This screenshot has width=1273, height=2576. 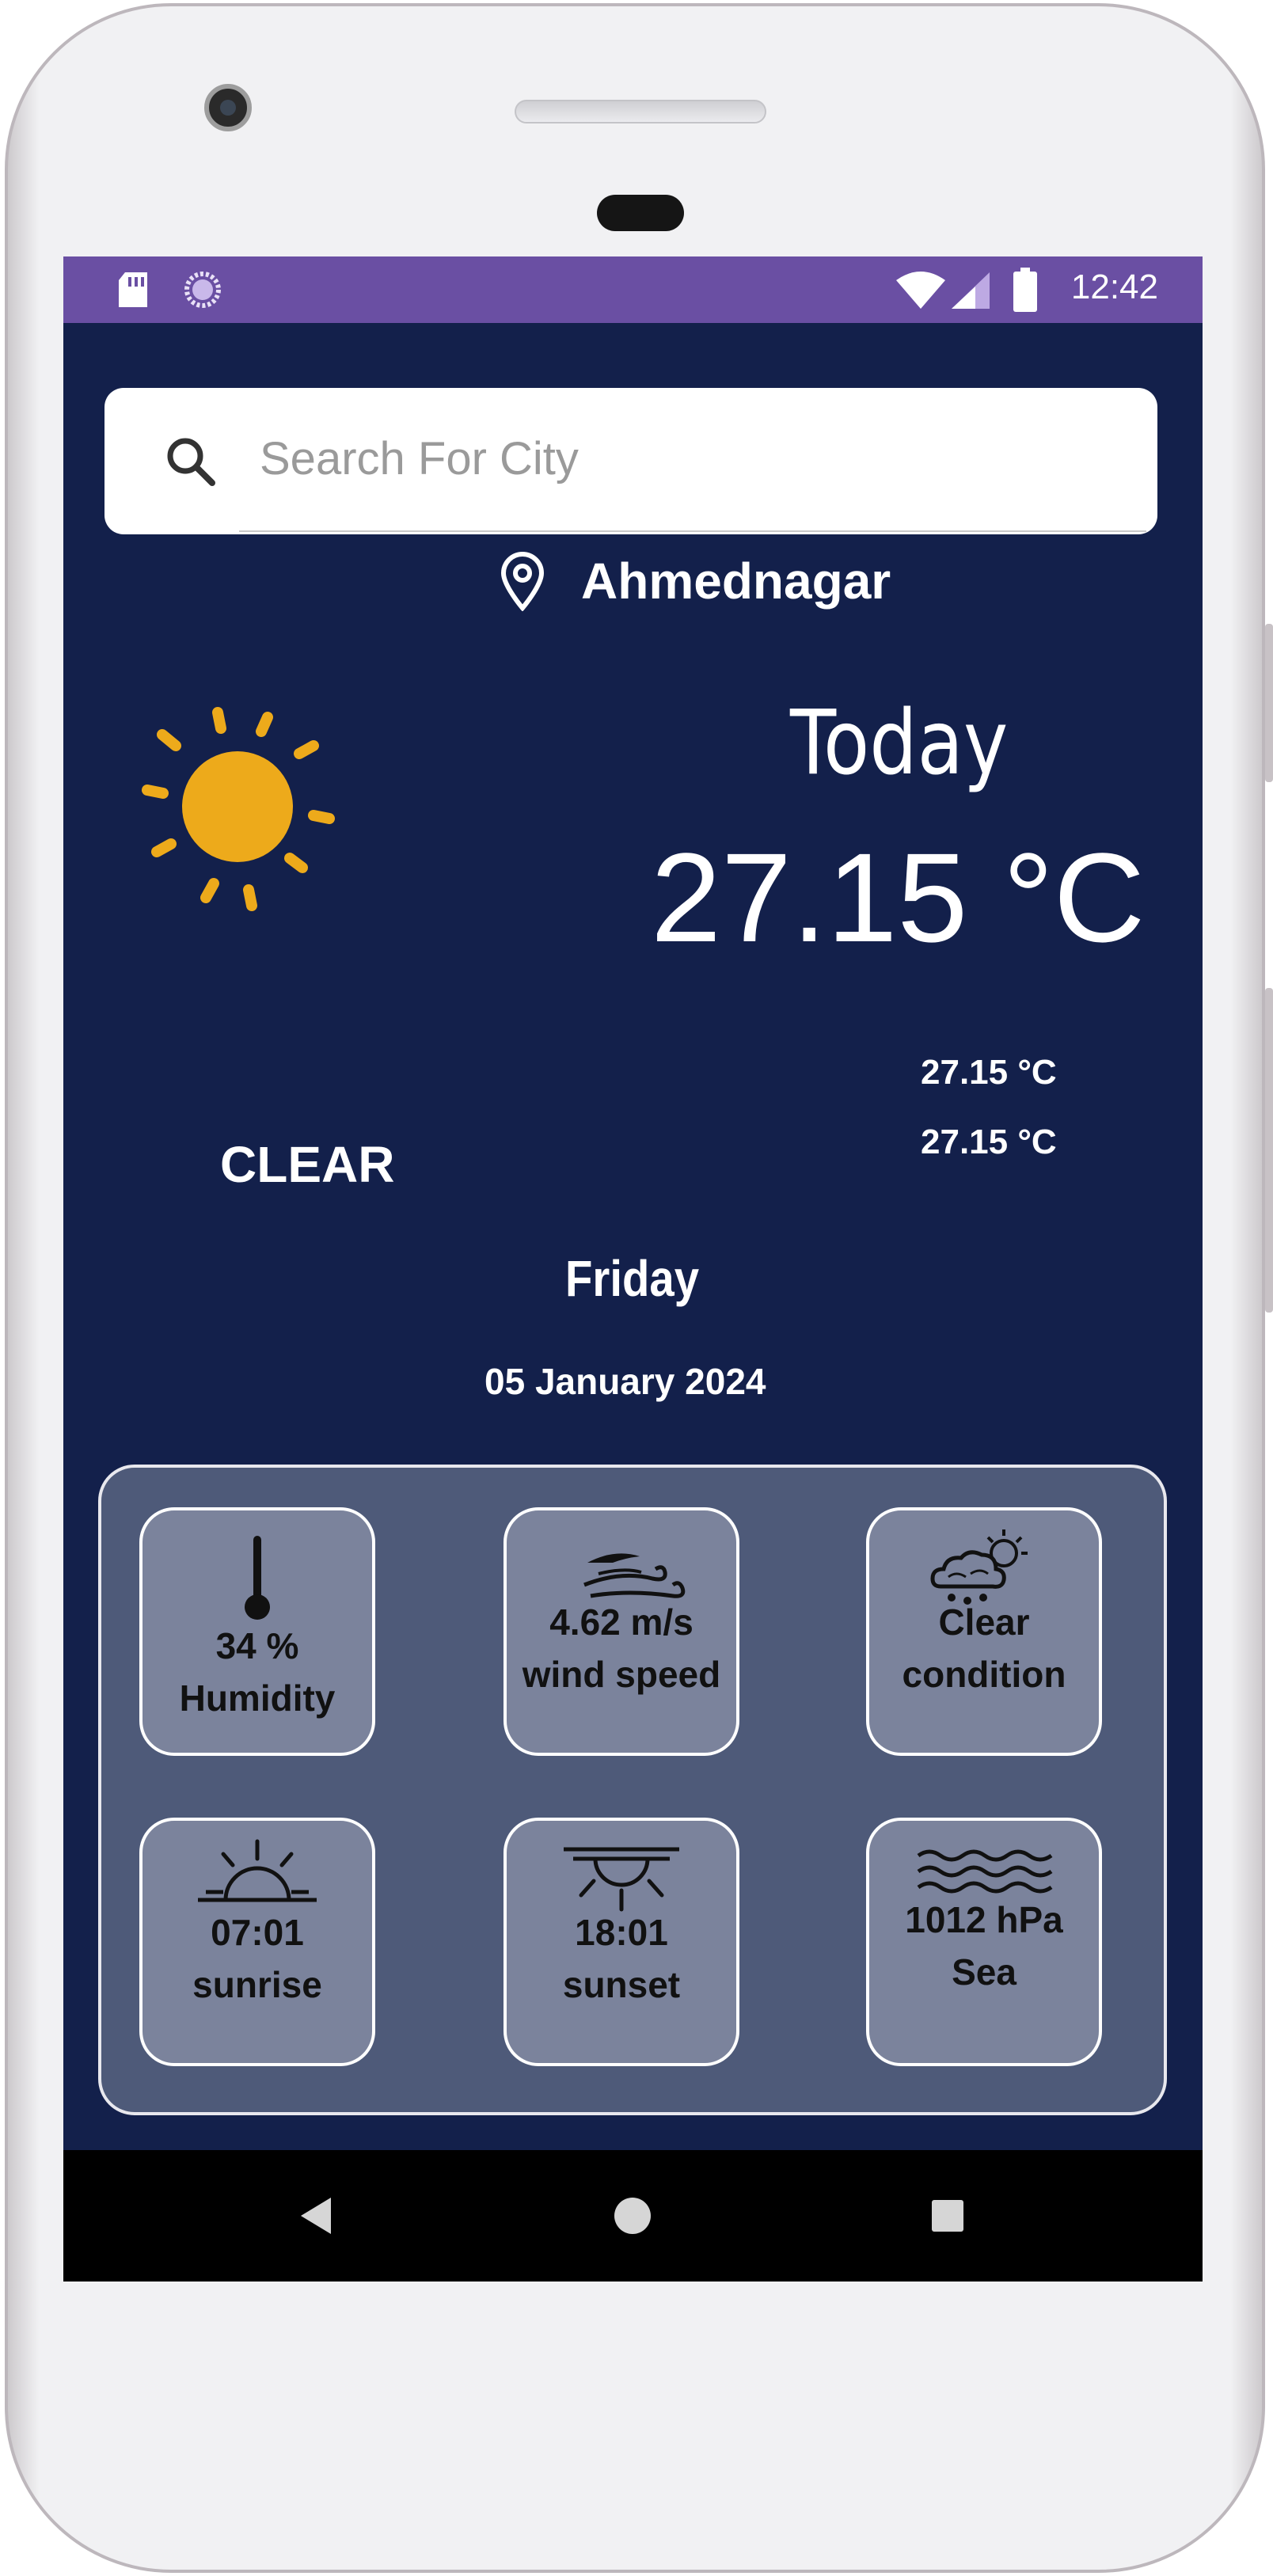 What do you see at coordinates (947, 2215) in the screenshot?
I see `recents-icon` at bounding box center [947, 2215].